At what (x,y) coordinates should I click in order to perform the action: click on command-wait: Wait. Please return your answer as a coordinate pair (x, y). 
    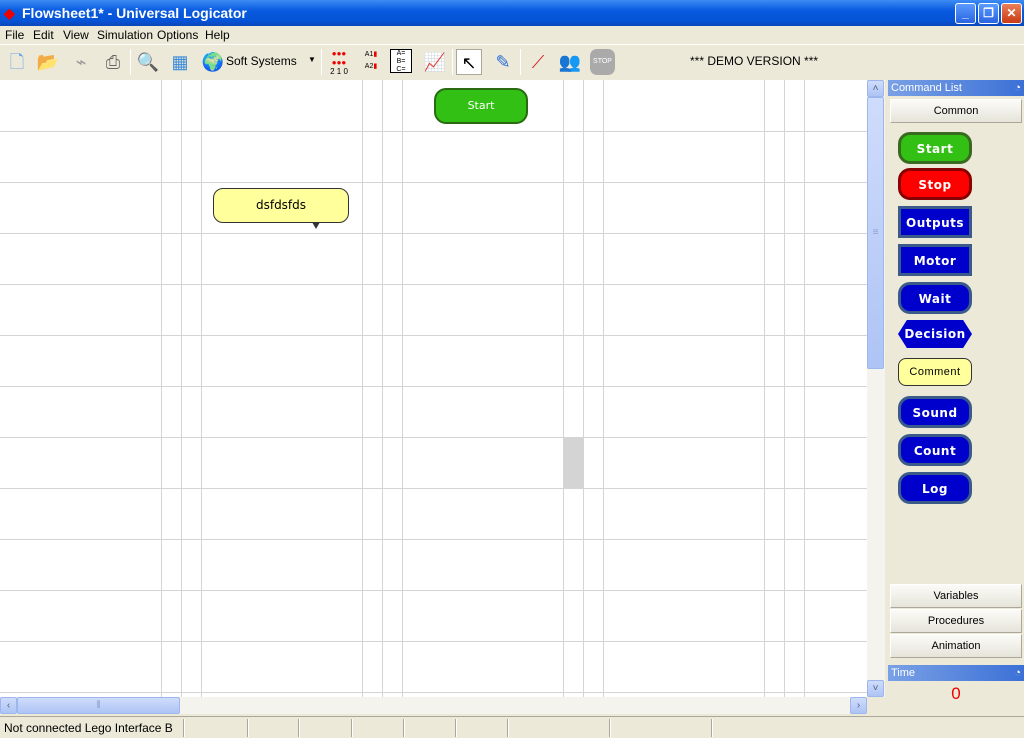
    Looking at the image, I should click on (935, 298).